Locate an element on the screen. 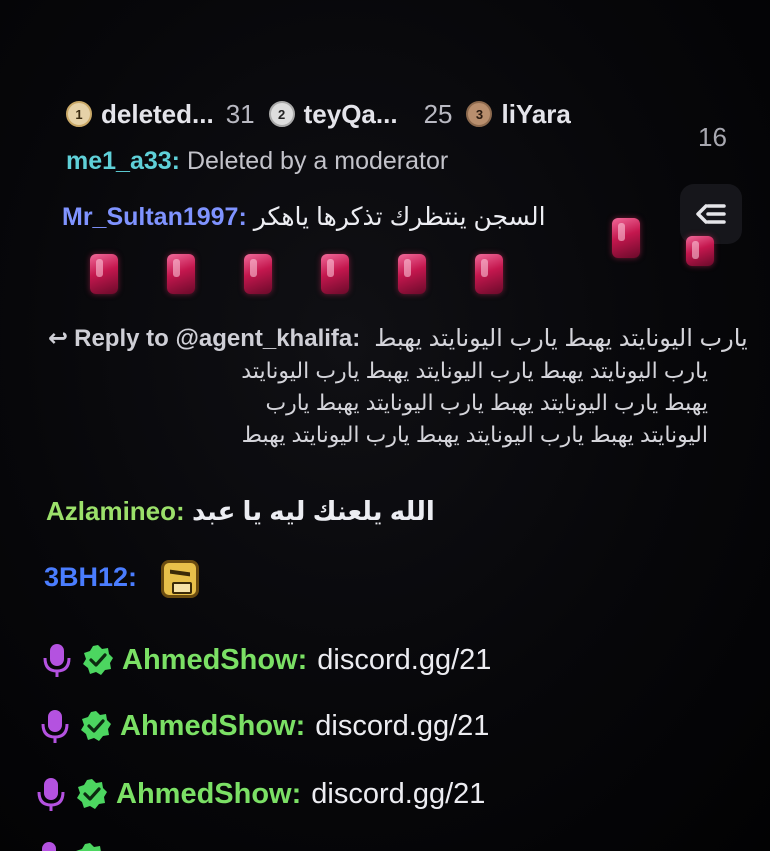  emote-row is located at coordinates (296, 274).